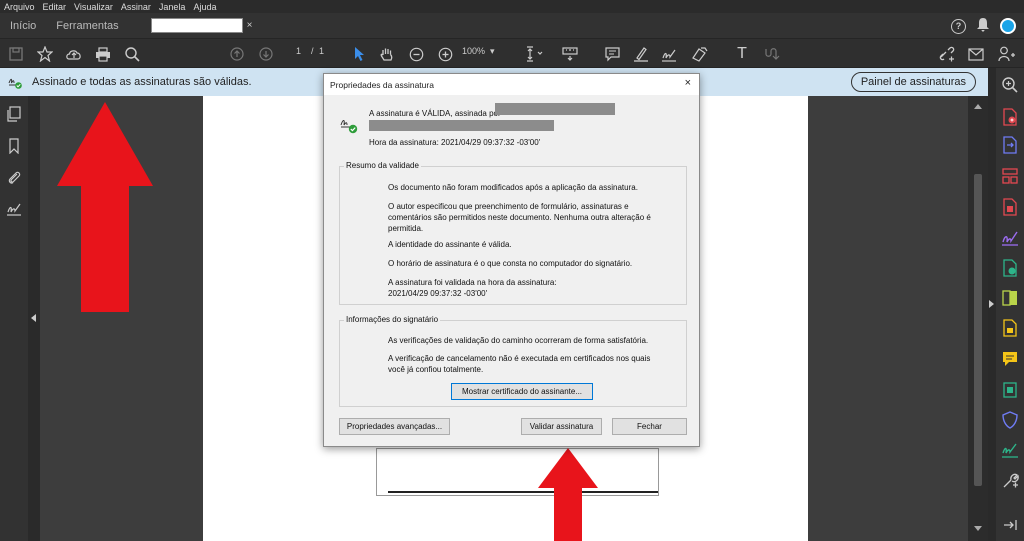 The width and height of the screenshot is (1024, 541). What do you see at coordinates (416, 54) in the screenshot?
I see `zoom-out-icon` at bounding box center [416, 54].